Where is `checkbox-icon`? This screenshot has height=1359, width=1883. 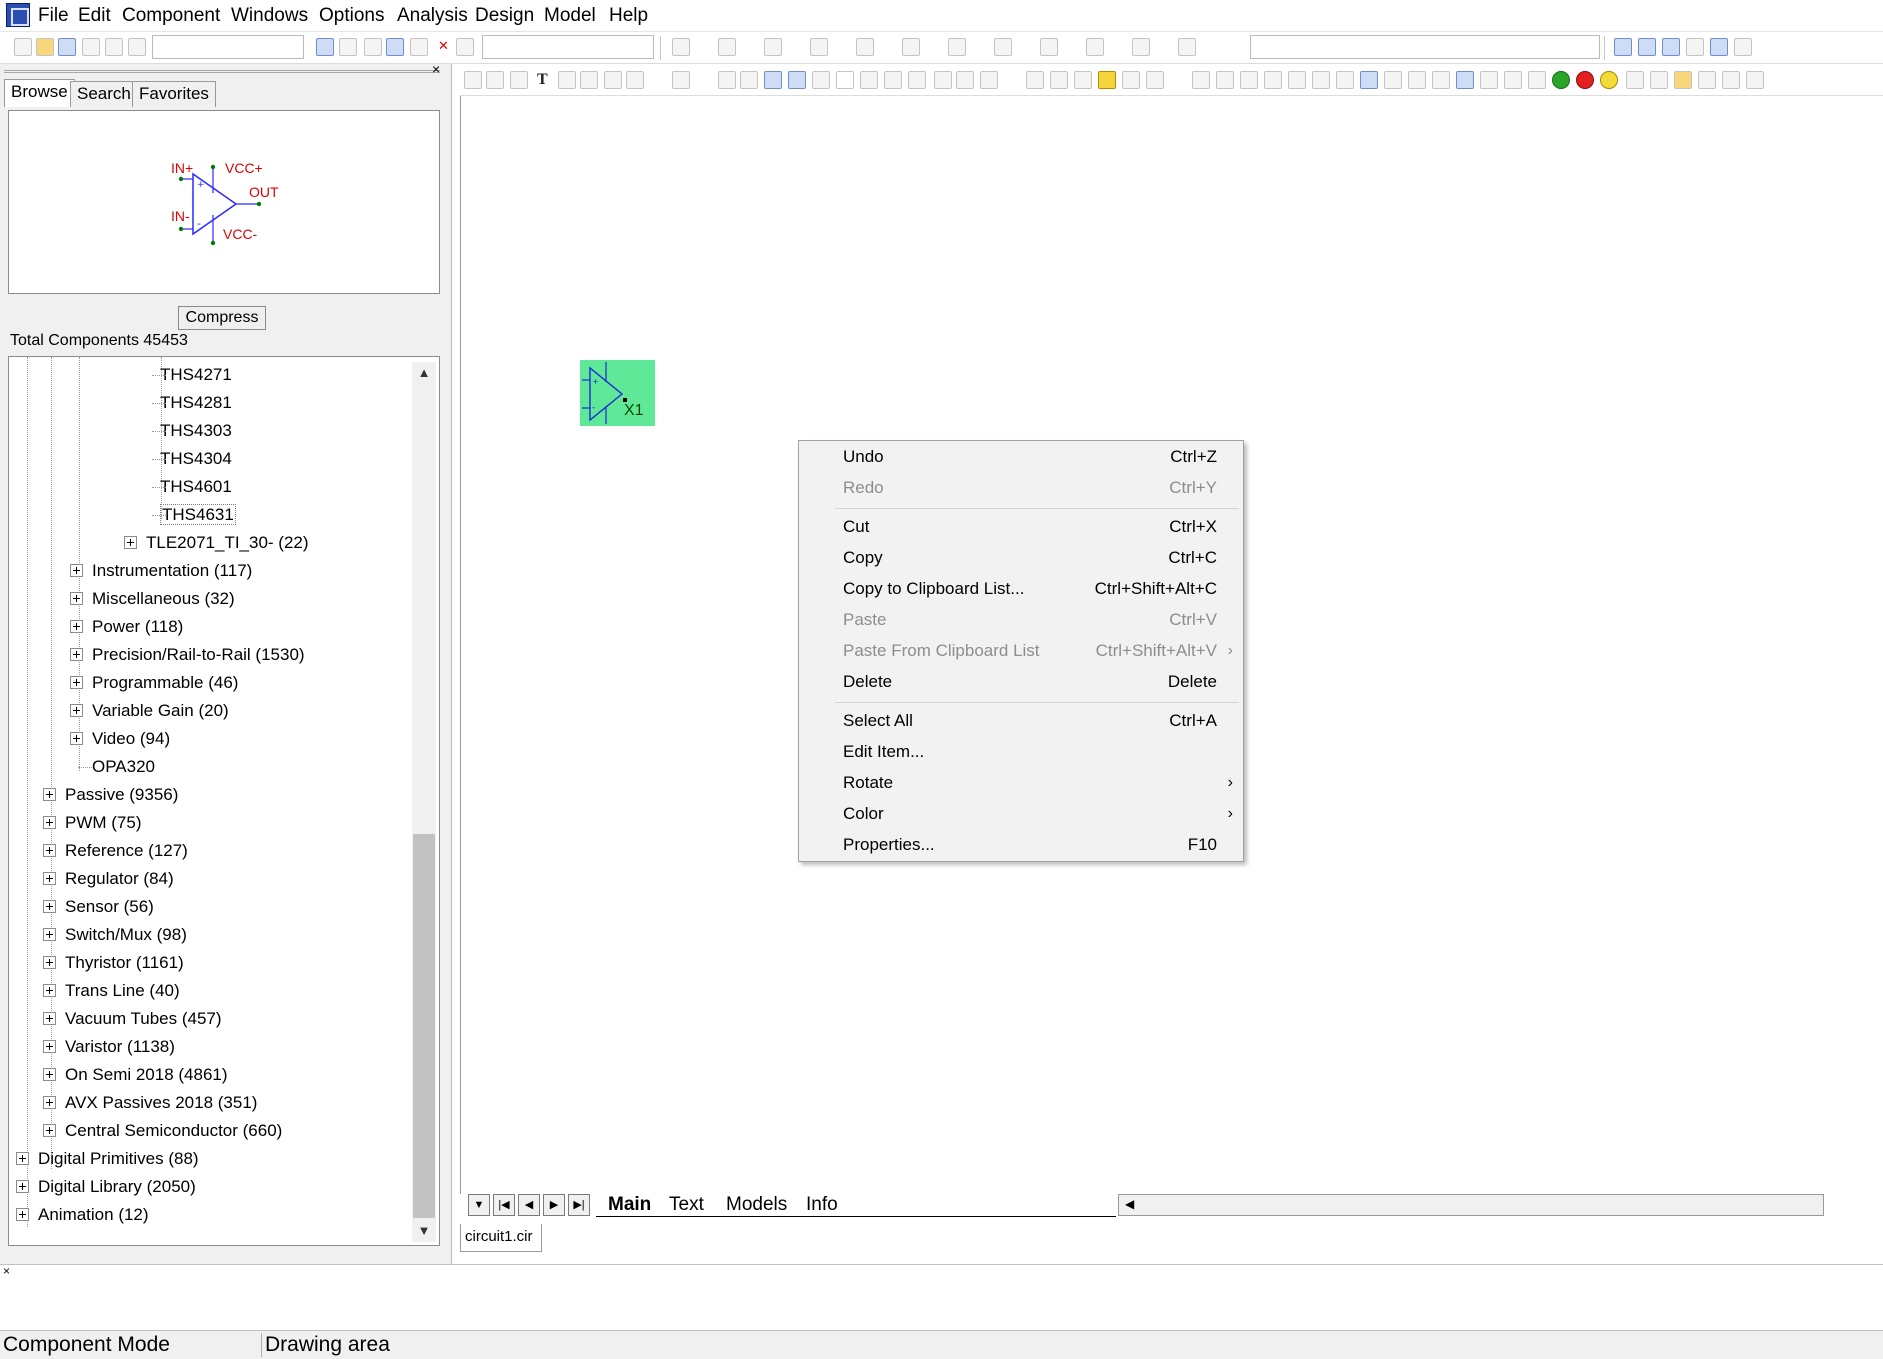
checkbox-icon is located at coordinates (845, 80).